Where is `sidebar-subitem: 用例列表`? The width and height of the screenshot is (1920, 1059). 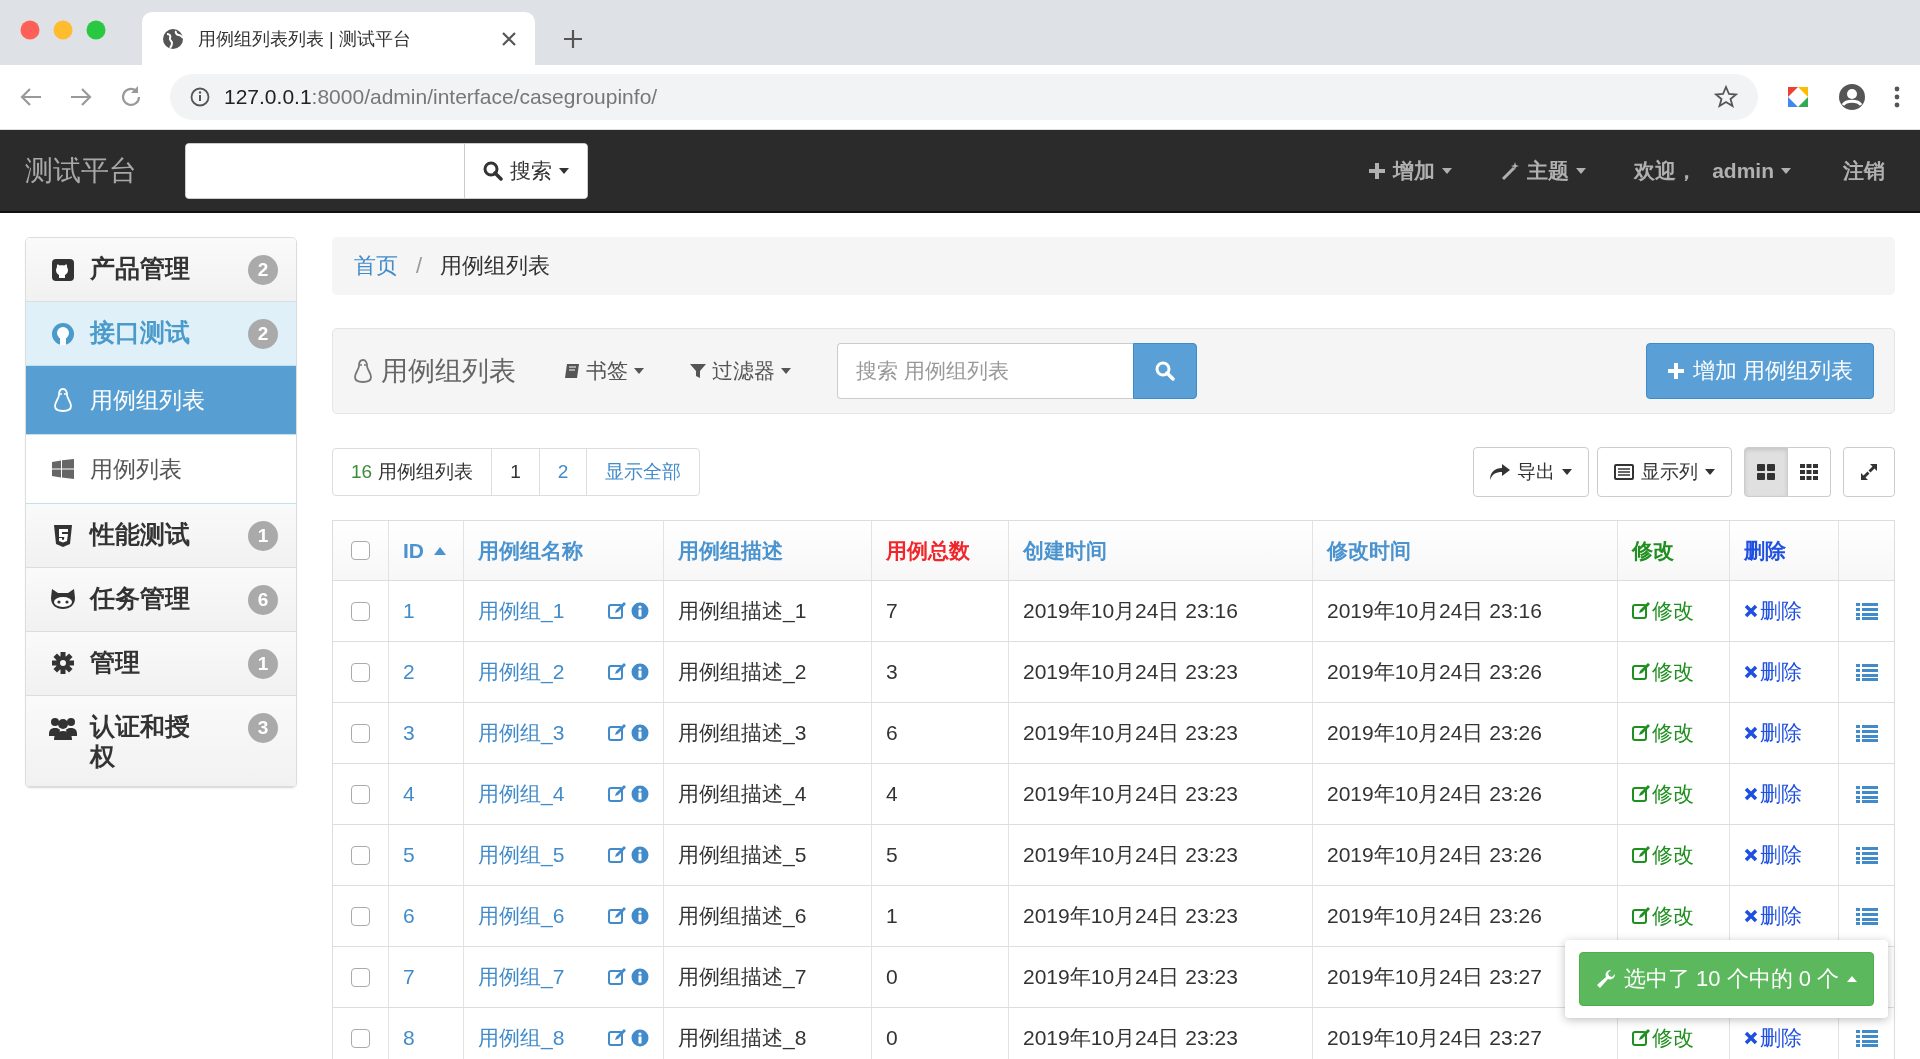 sidebar-subitem: 用例列表 is located at coordinates (161, 469).